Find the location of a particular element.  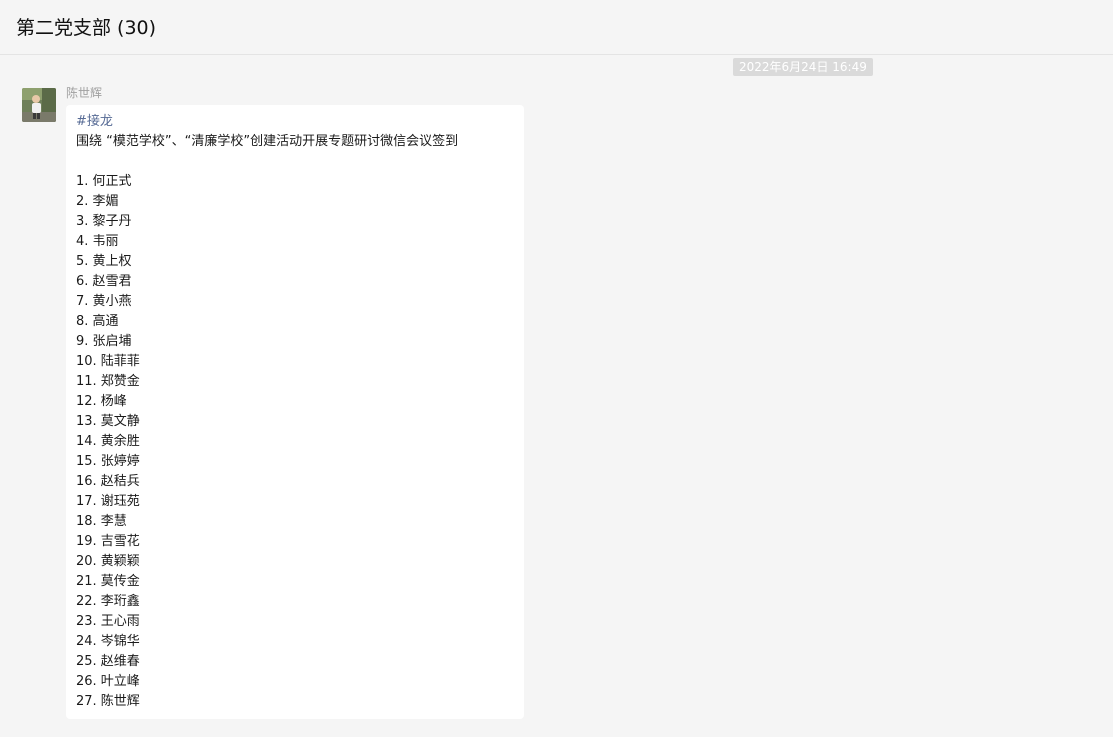

list-item: 7. 黄小燕 is located at coordinates (104, 301).